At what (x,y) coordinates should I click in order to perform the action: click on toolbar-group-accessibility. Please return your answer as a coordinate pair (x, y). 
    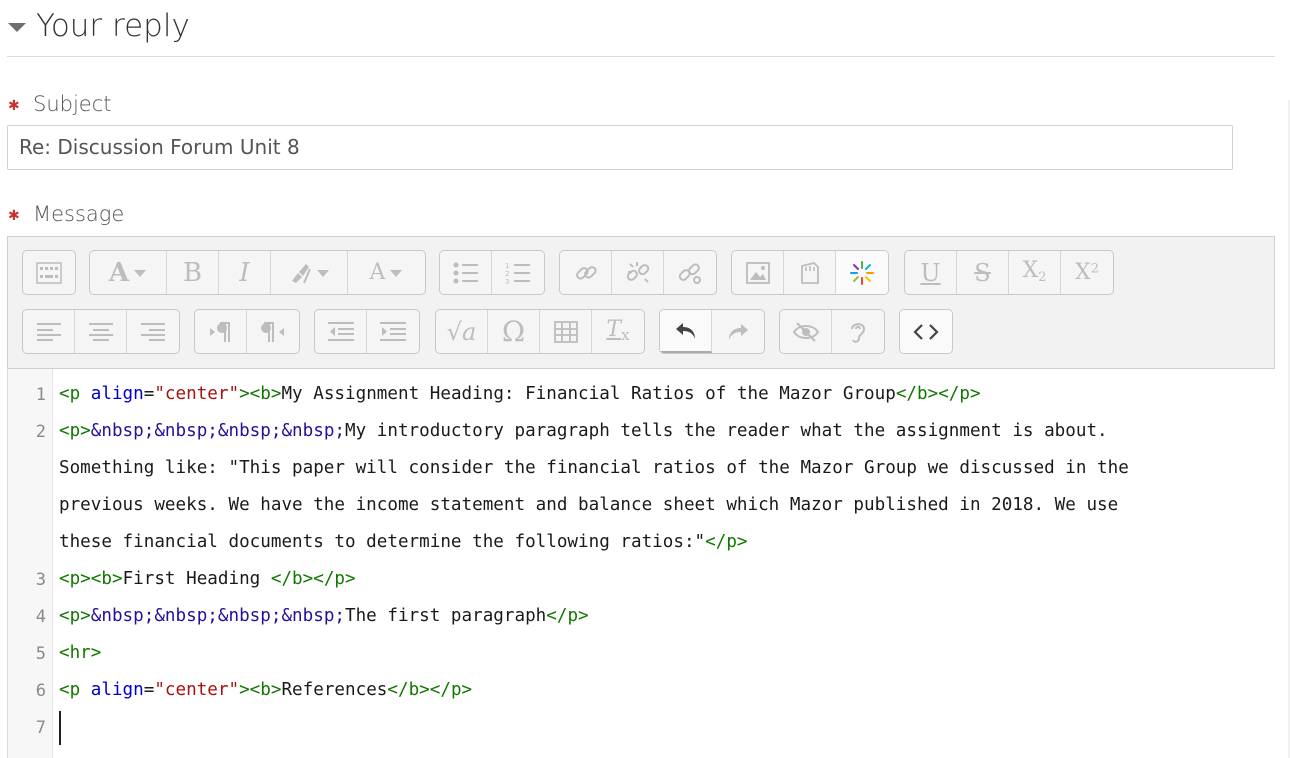
    Looking at the image, I should click on (832, 331).